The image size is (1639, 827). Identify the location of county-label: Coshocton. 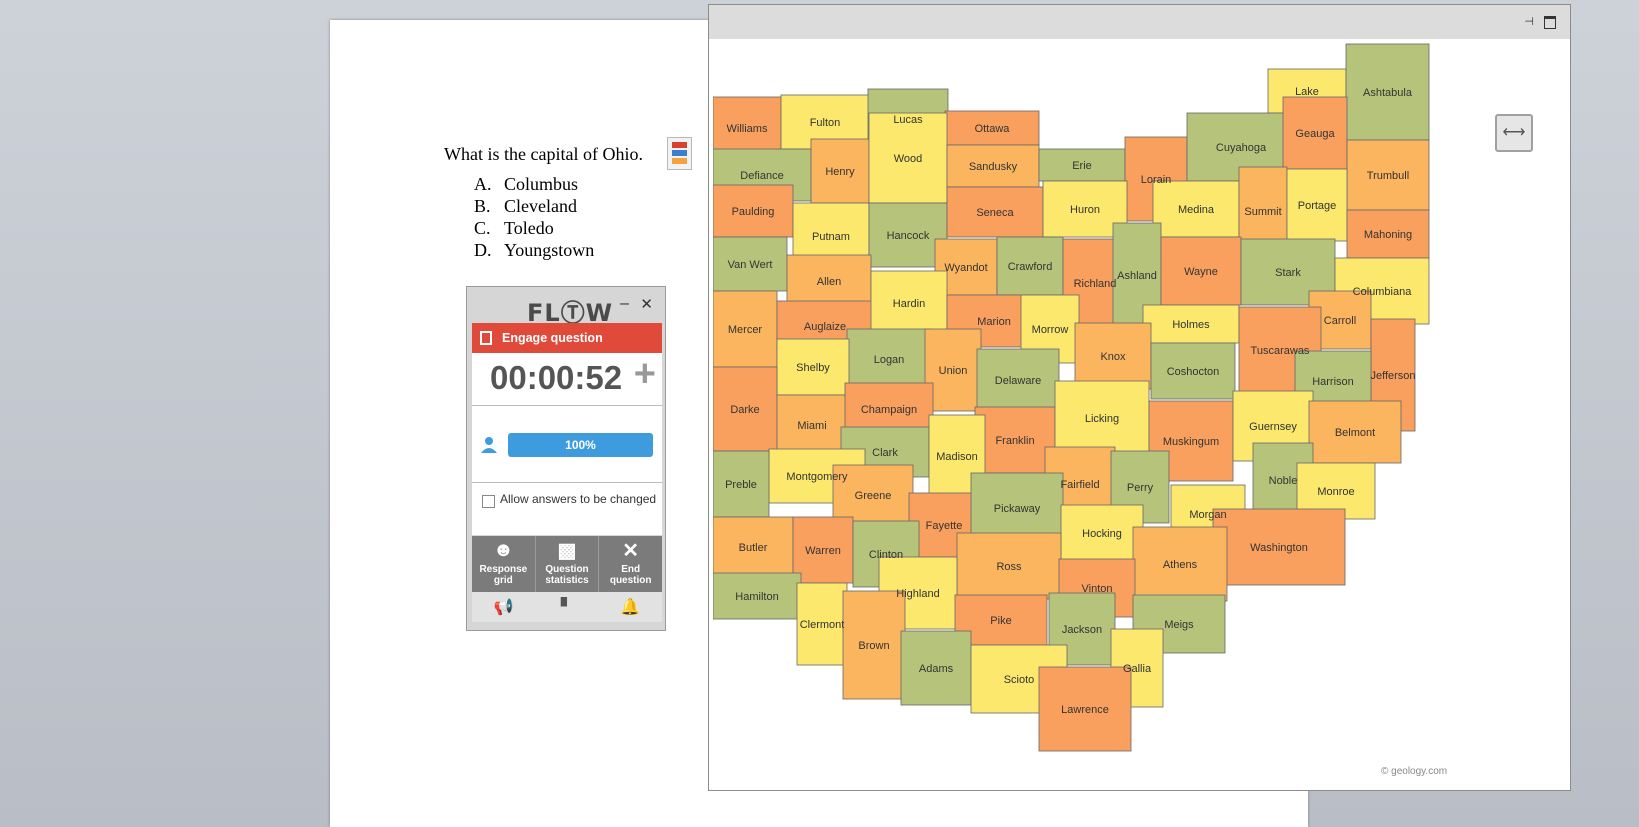
(1193, 372).